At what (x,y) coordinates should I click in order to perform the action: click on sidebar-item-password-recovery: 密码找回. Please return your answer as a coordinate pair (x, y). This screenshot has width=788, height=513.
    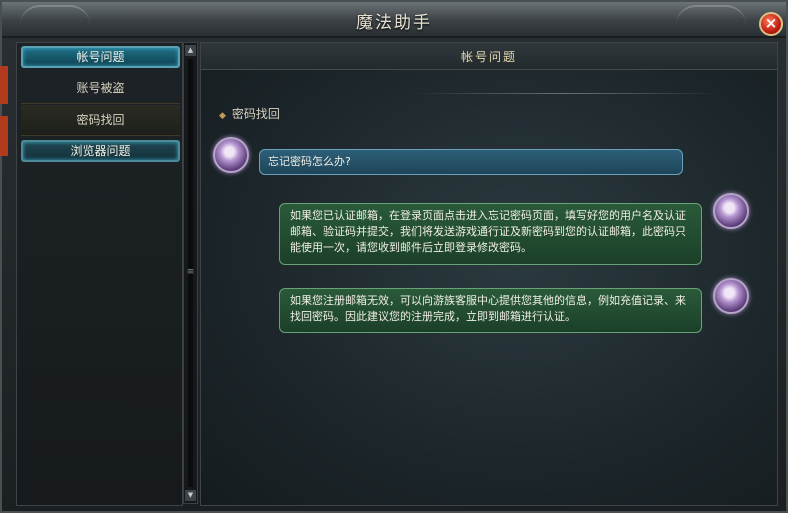
    Looking at the image, I should click on (100, 120).